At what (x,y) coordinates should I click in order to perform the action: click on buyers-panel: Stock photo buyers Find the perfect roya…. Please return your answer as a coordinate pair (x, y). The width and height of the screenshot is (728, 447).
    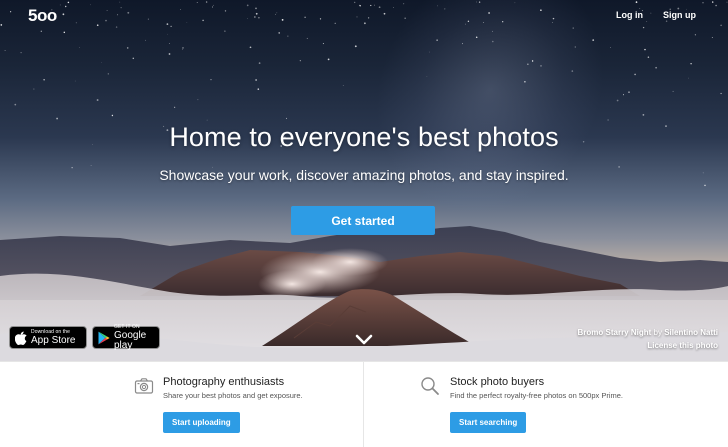
    Looking at the image, I should click on (546, 404).